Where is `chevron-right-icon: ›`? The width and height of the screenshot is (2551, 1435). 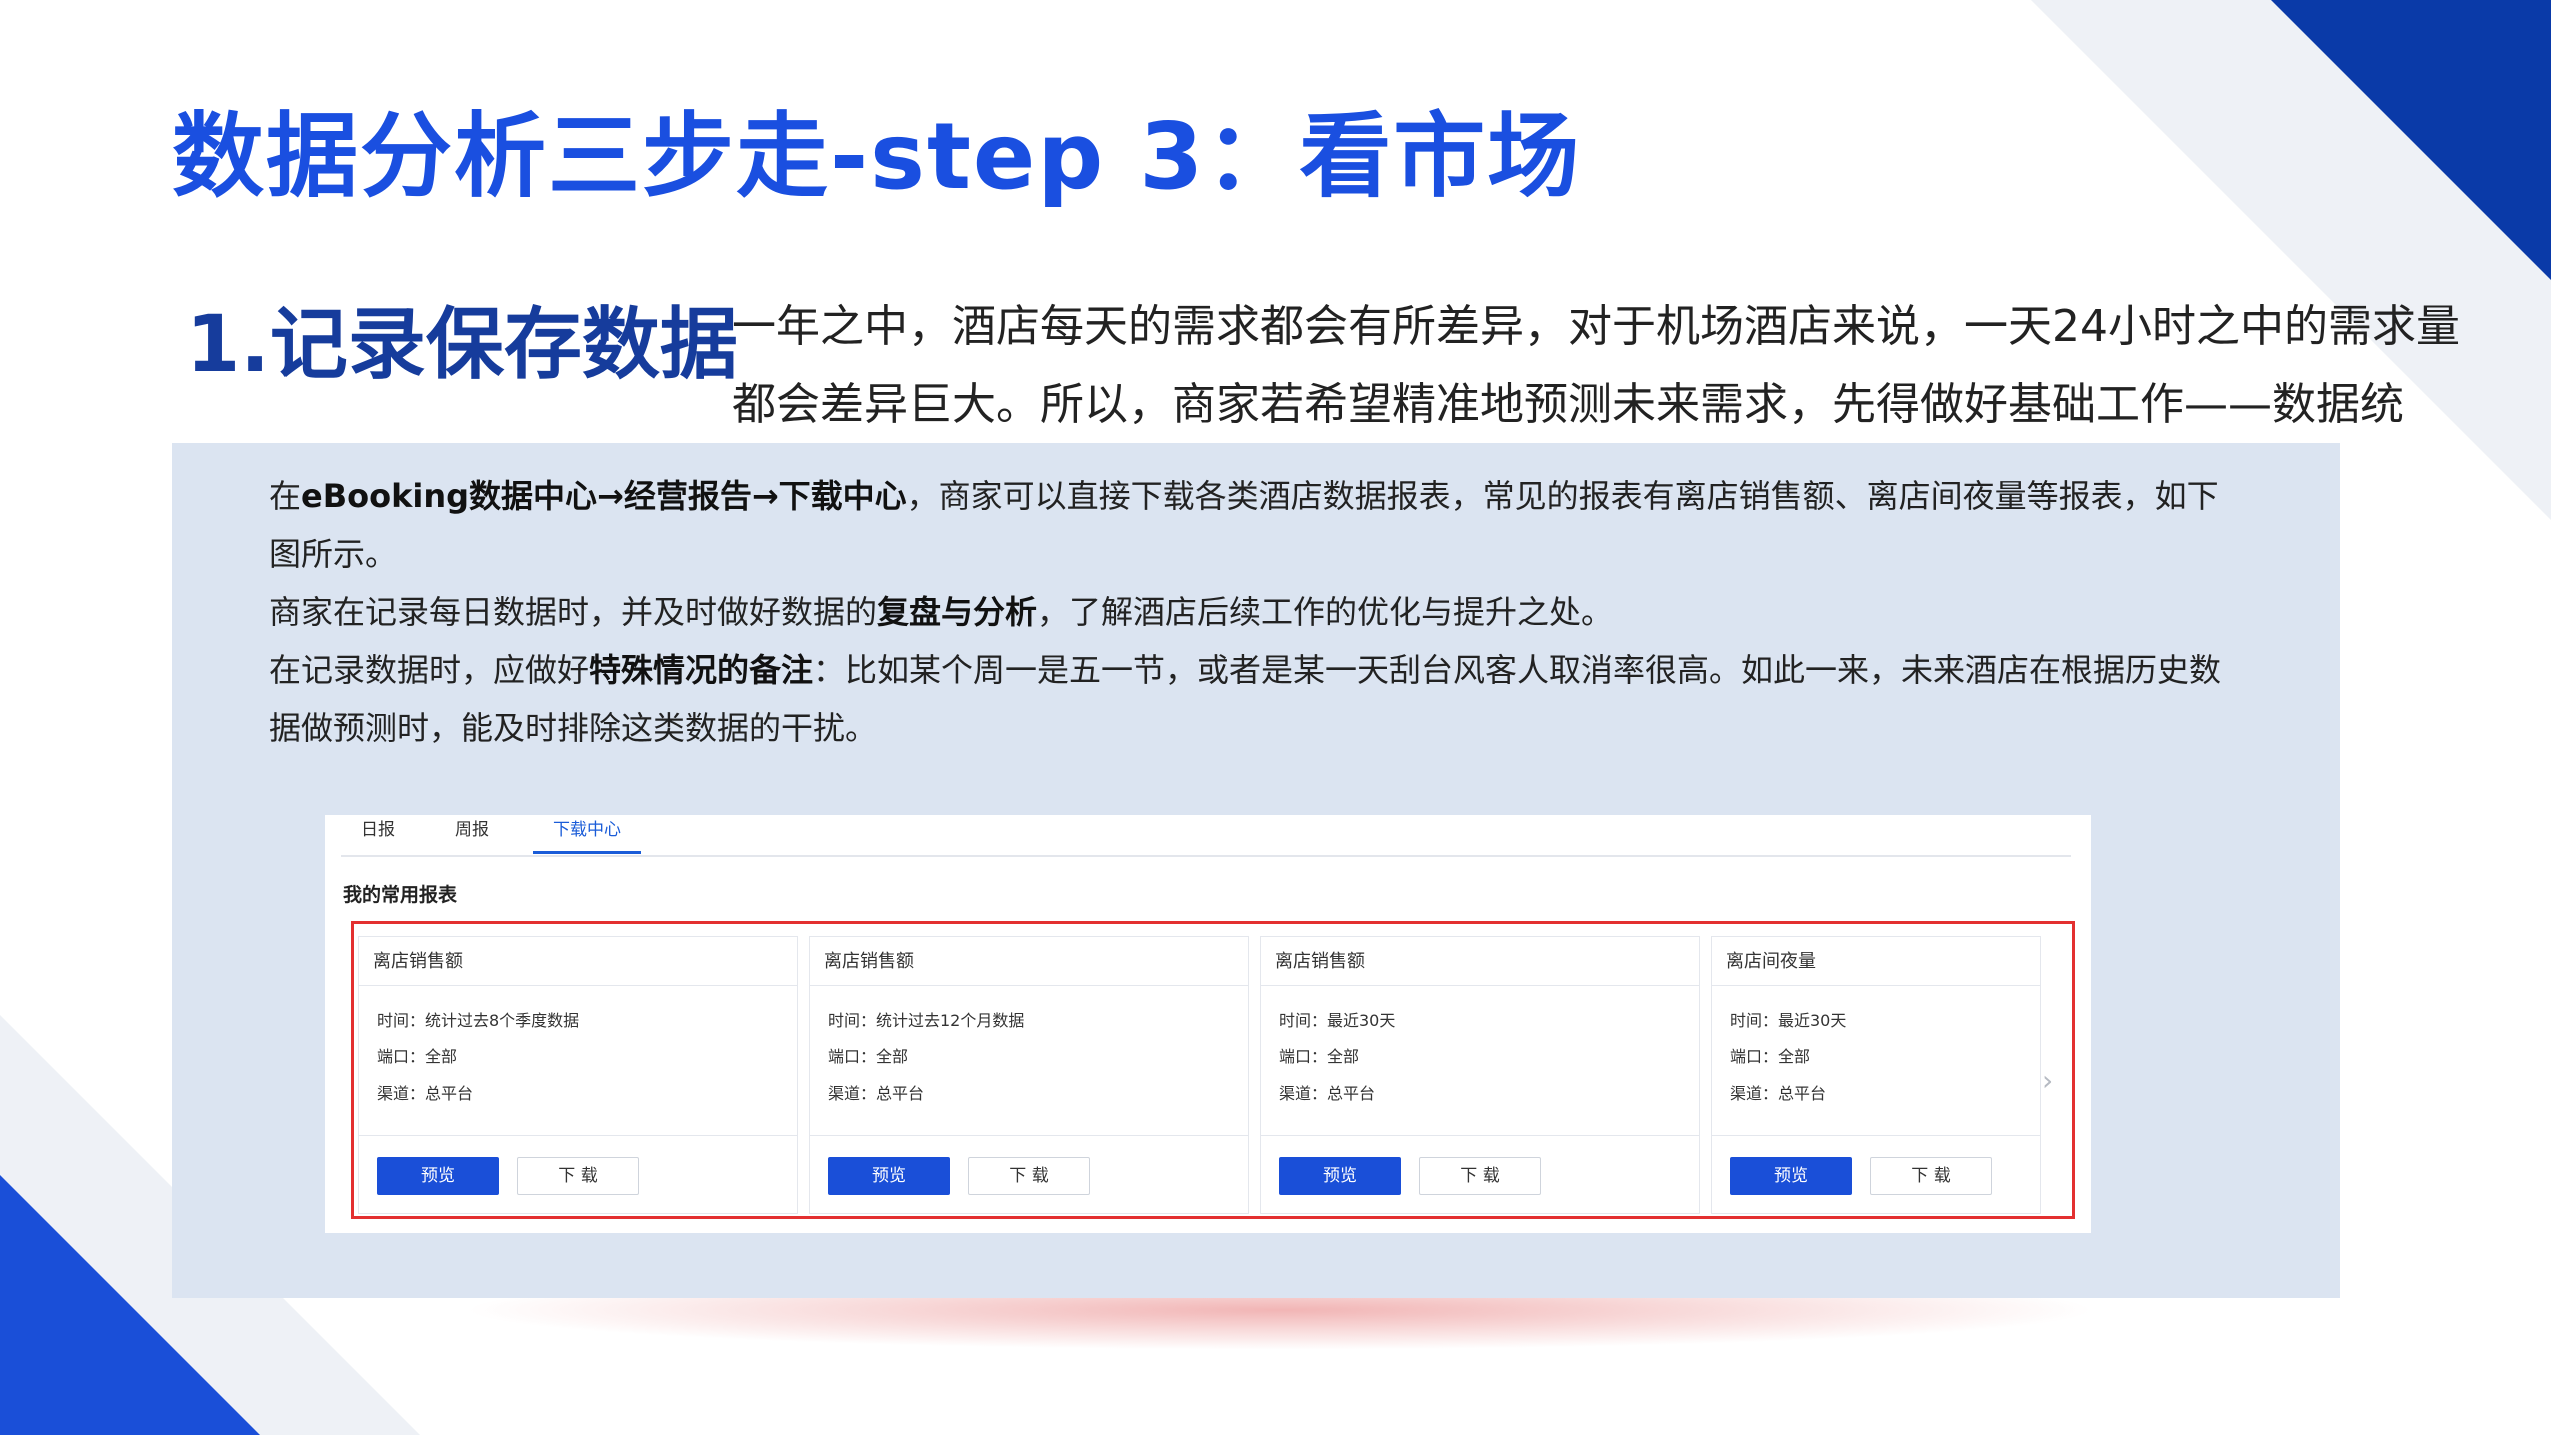 chevron-right-icon: › is located at coordinates (2047, 1080).